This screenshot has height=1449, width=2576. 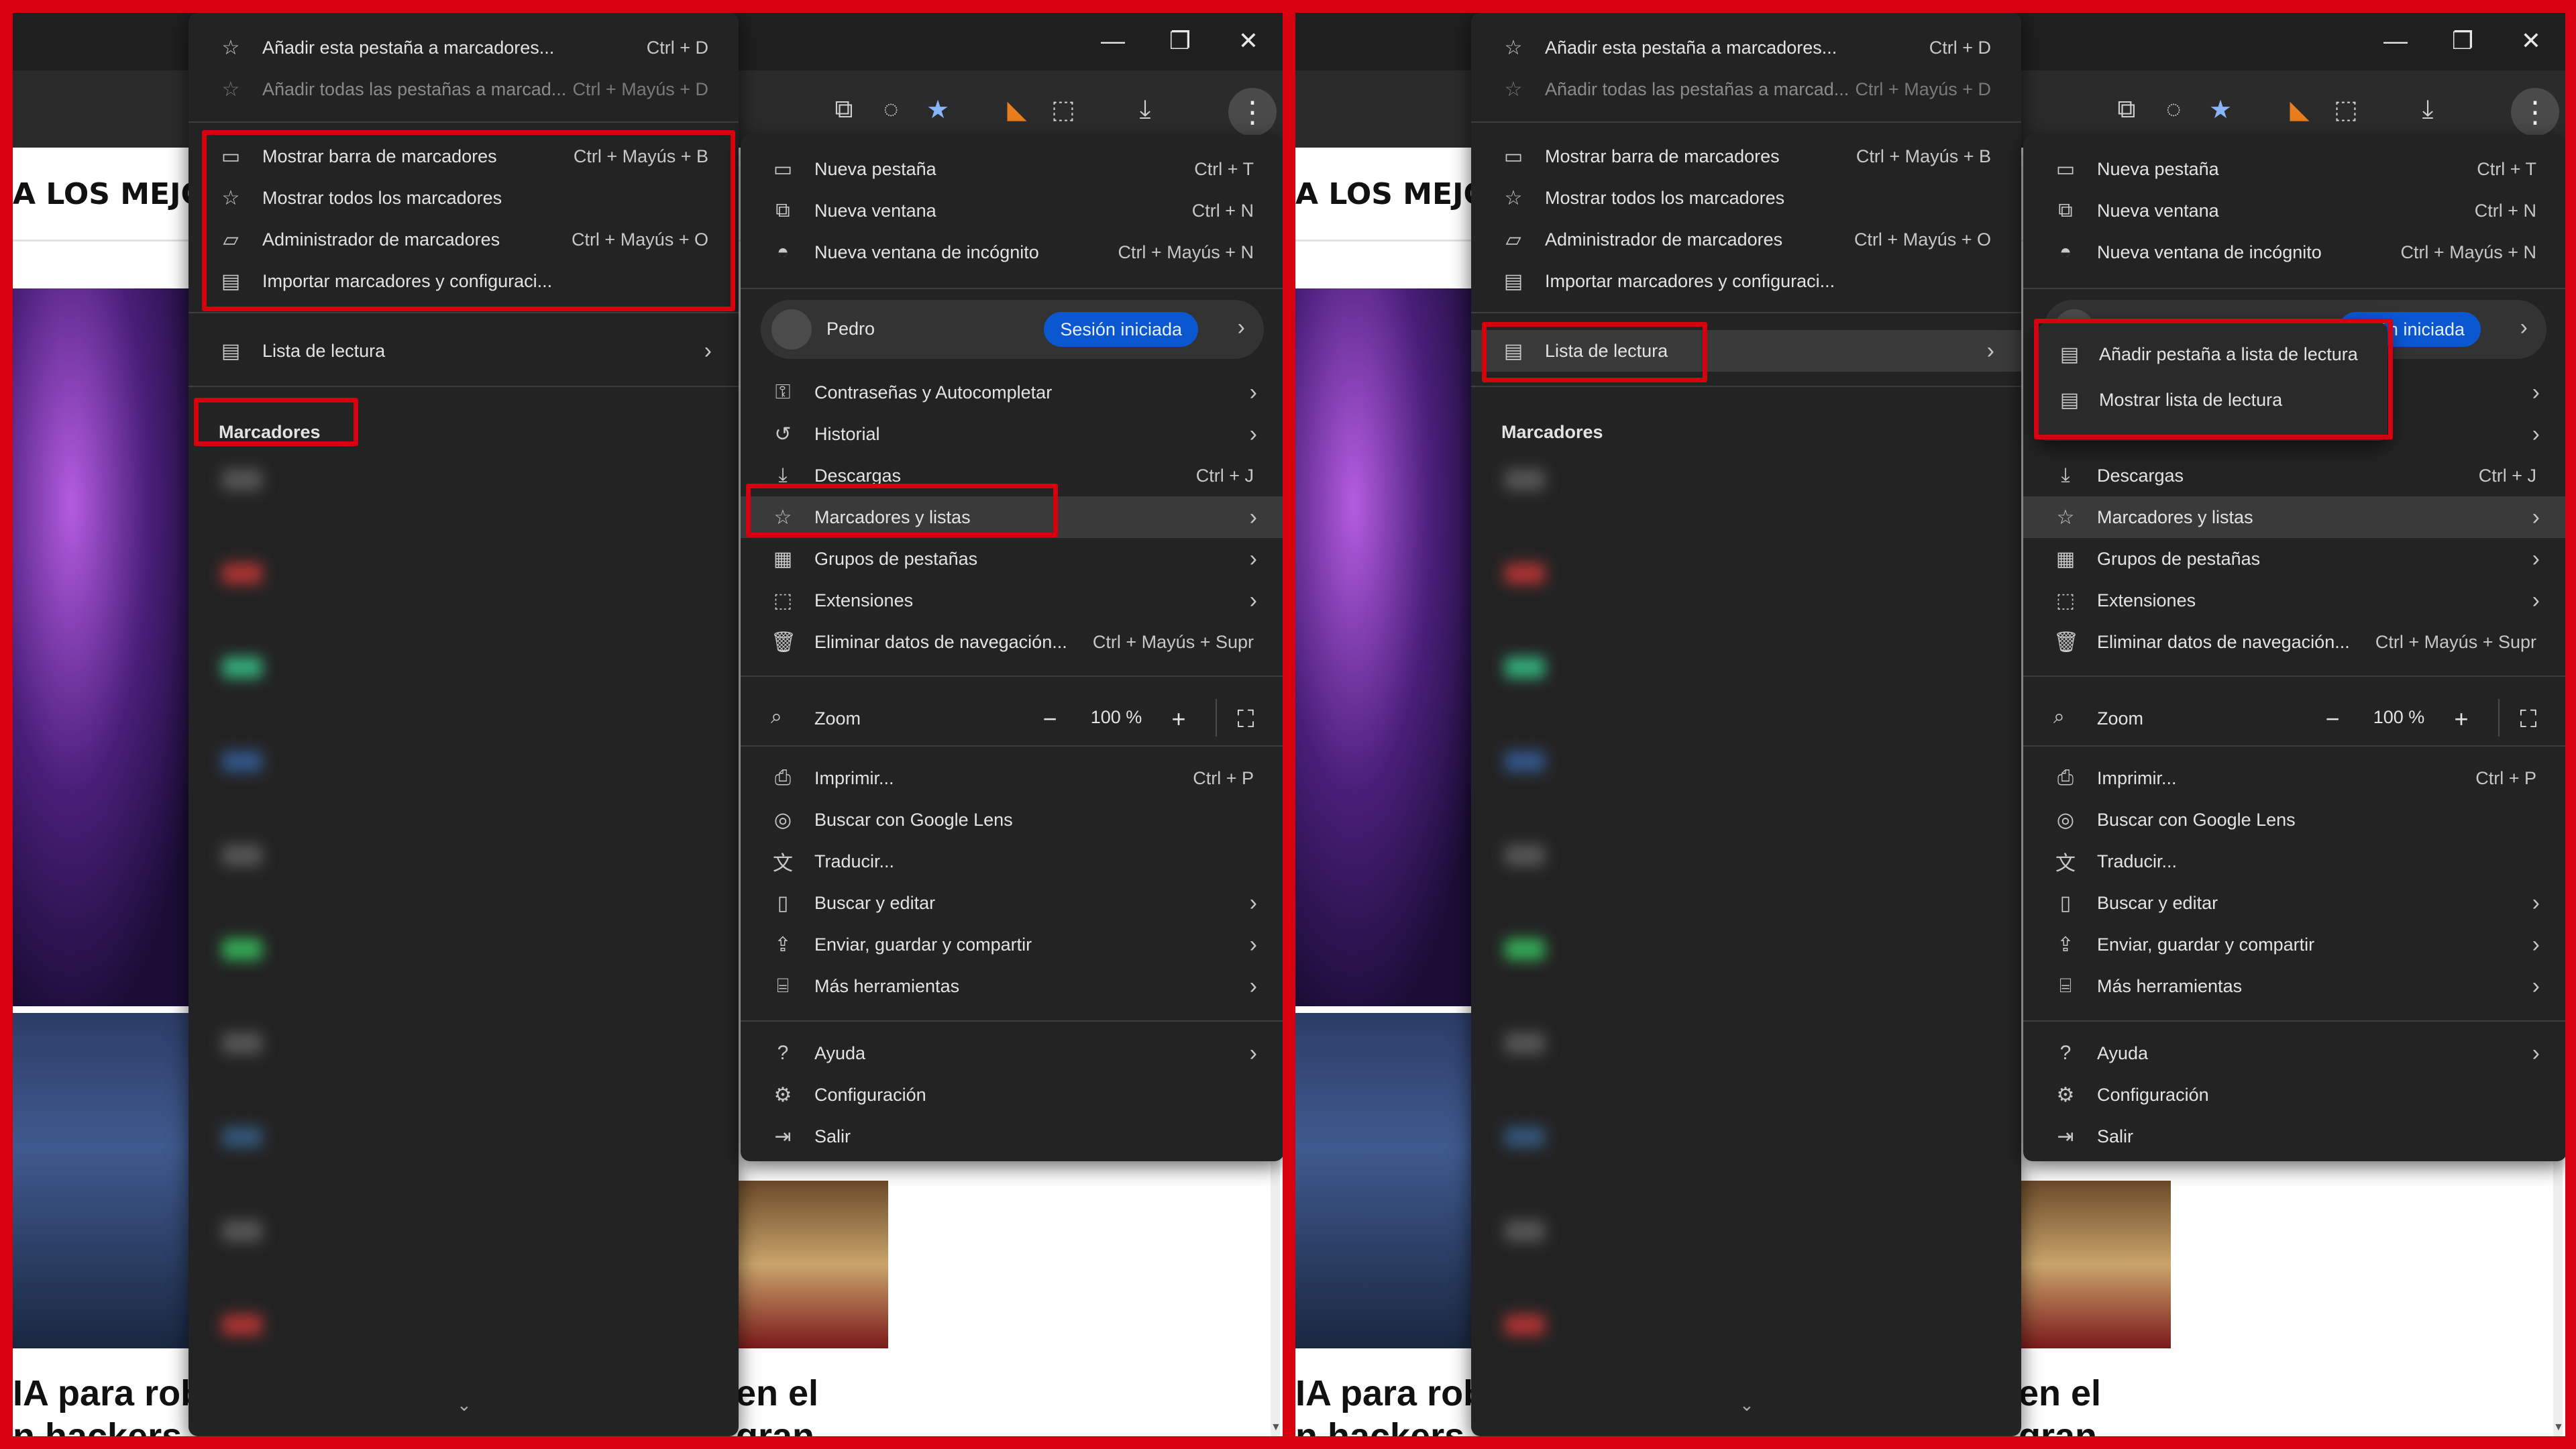 What do you see at coordinates (1223, 777) in the screenshot?
I see `menu-item-shortcut: Ctrl + P` at bounding box center [1223, 777].